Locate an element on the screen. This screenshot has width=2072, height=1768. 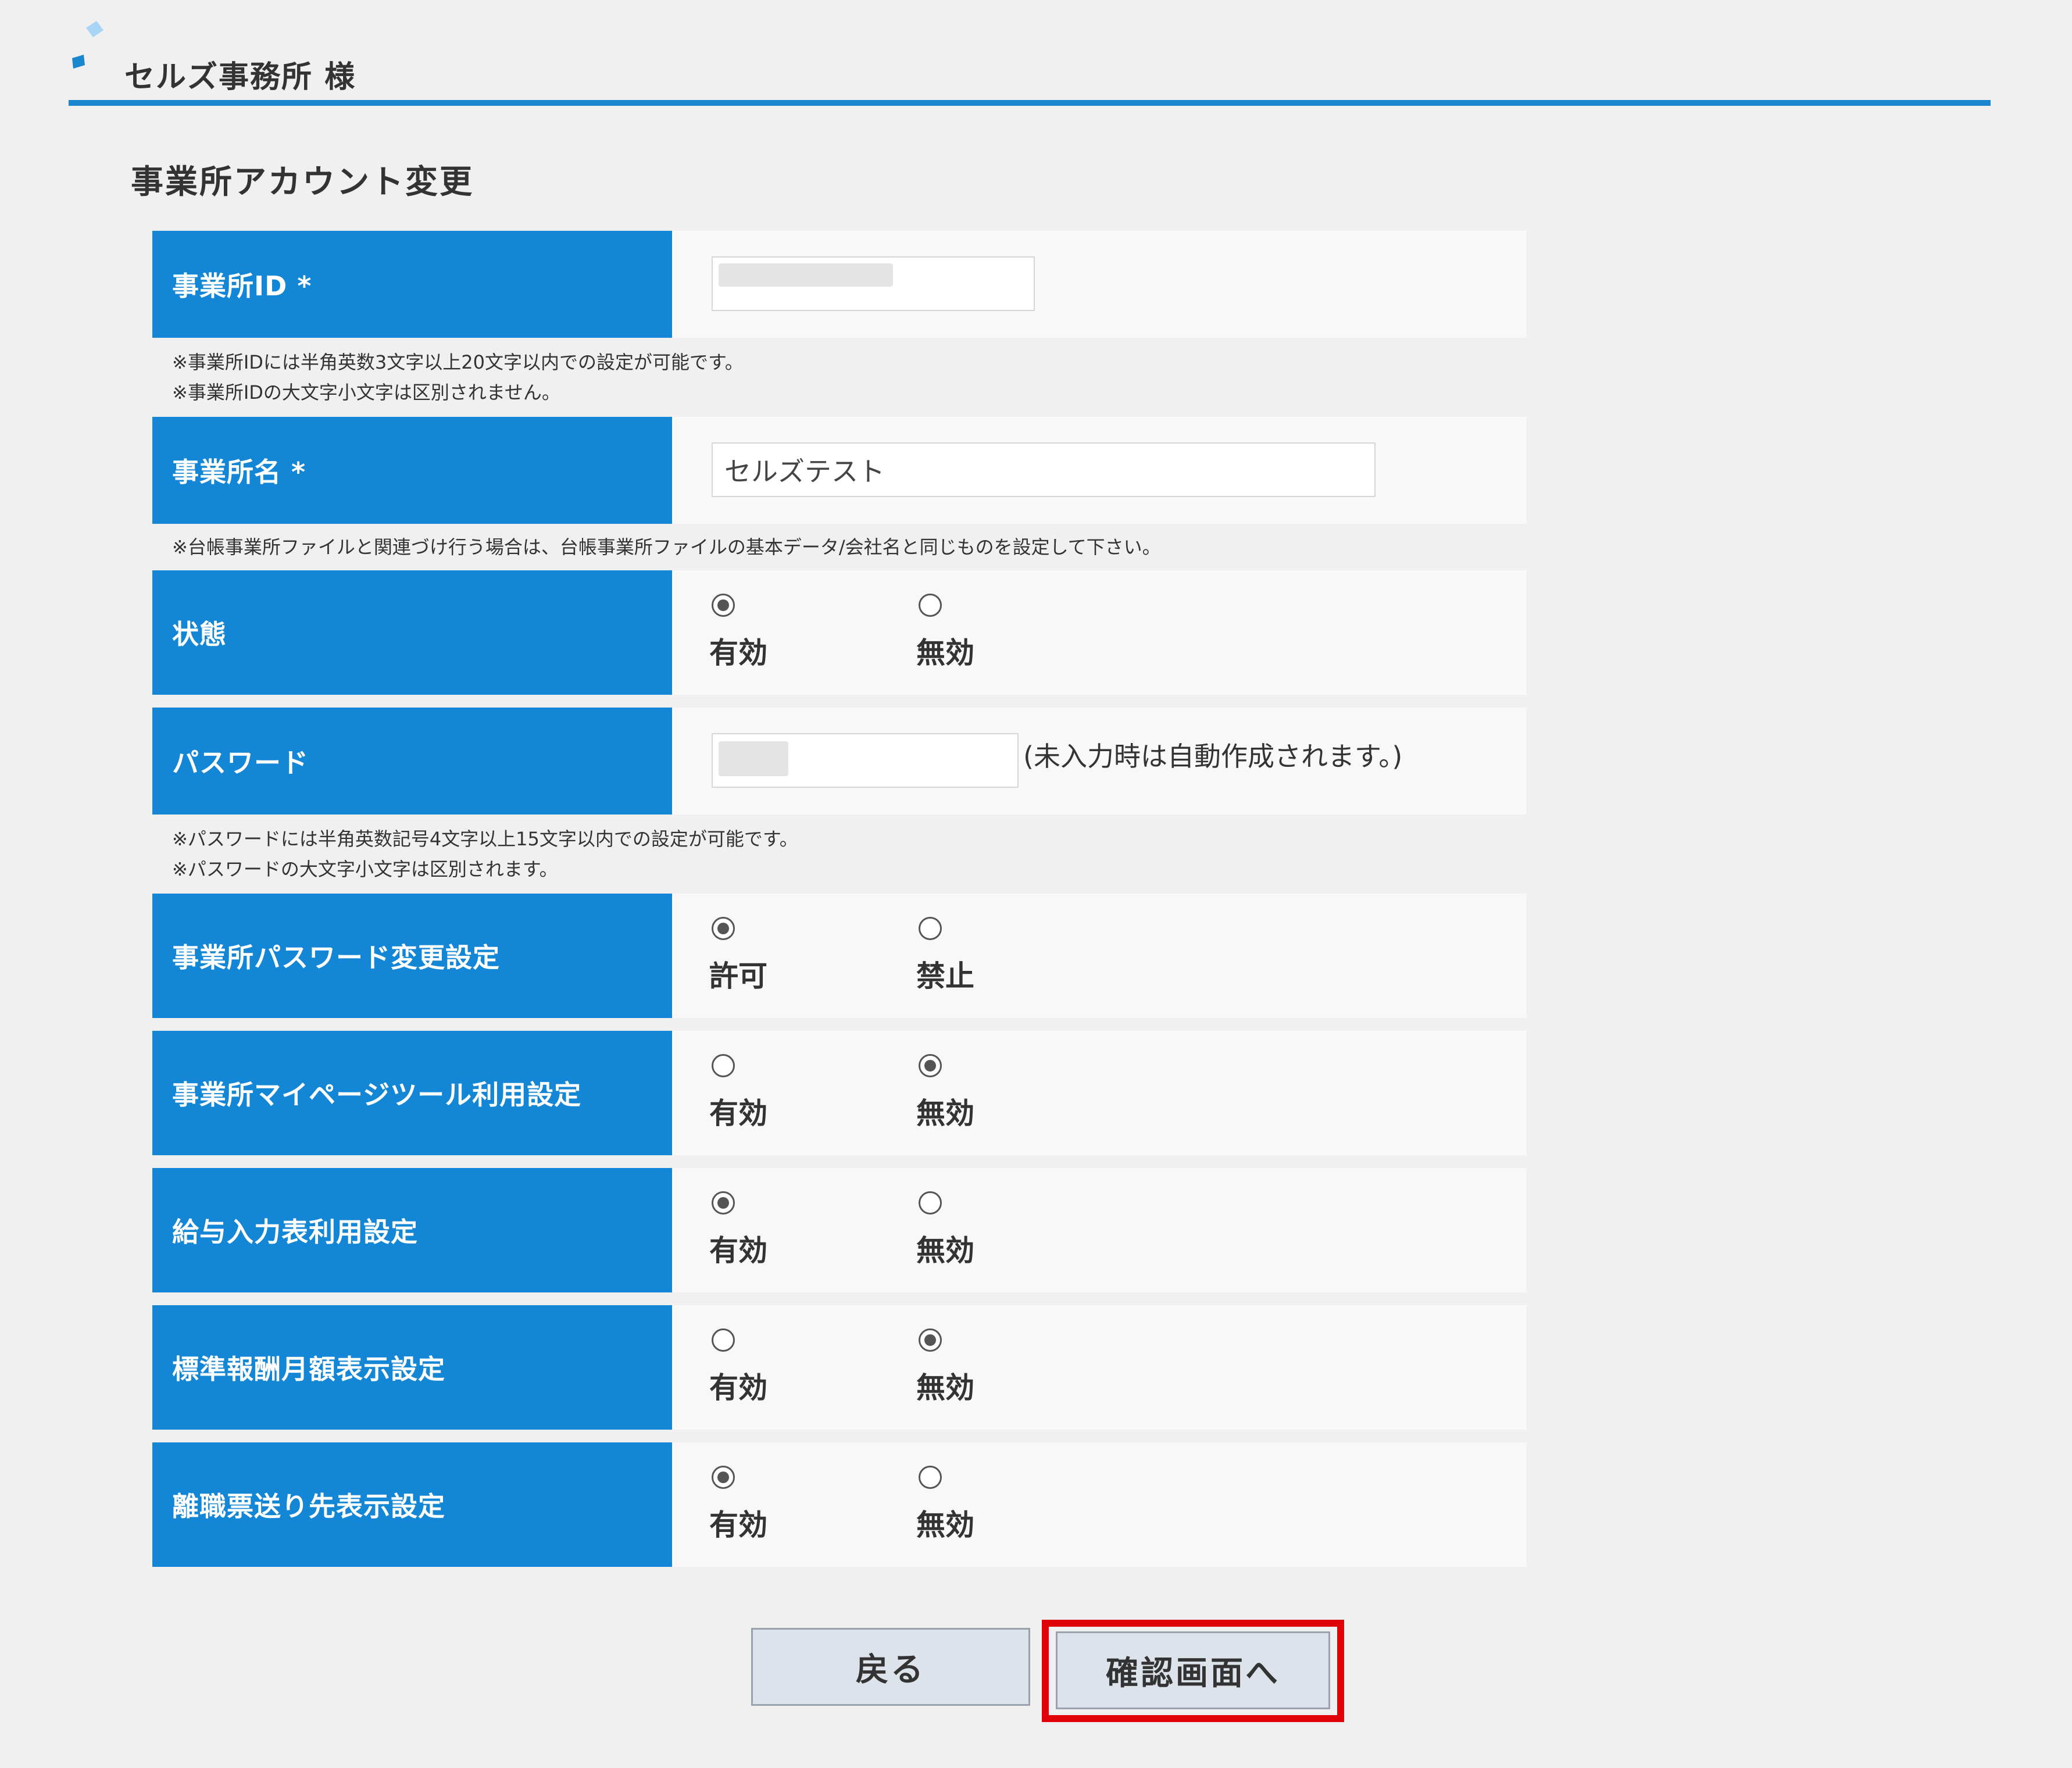
status-enabled-label: 有効 is located at coordinates (738, 653).